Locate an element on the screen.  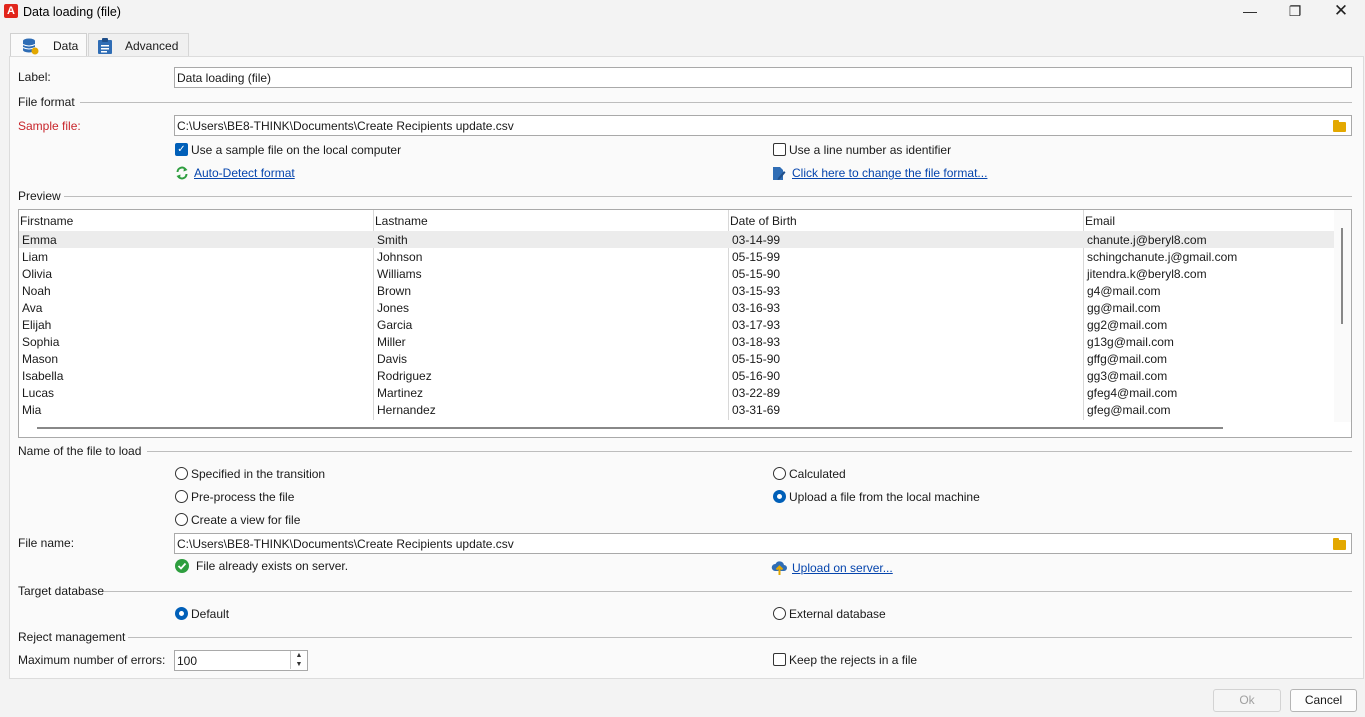
table-row: Emma Smith 03-14-99 chanute.j@beryl8.com is located at coordinates (677, 239).